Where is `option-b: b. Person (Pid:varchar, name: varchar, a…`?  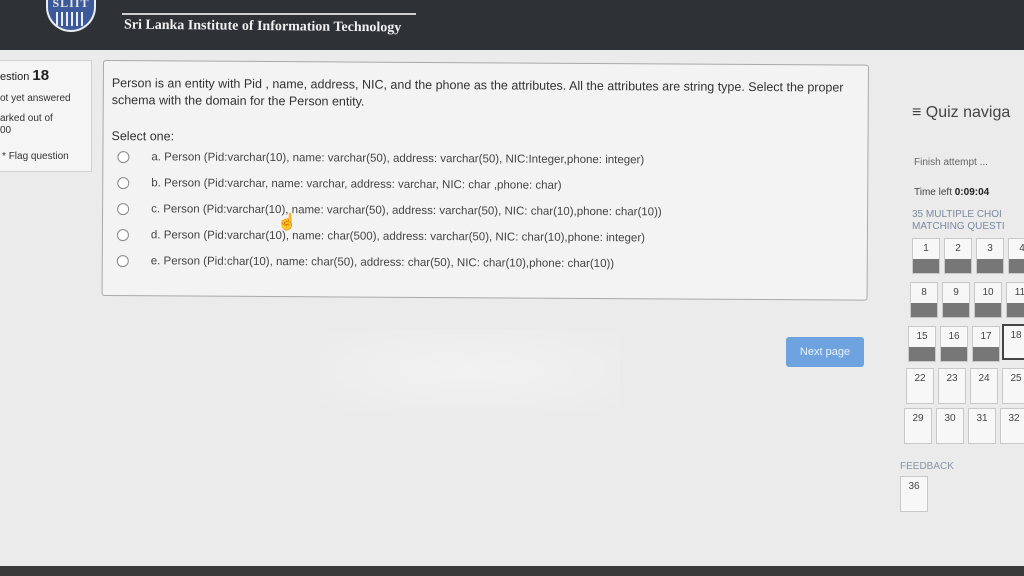 option-b: b. Person (Pid:varchar, name: varchar, a… is located at coordinates (339, 184).